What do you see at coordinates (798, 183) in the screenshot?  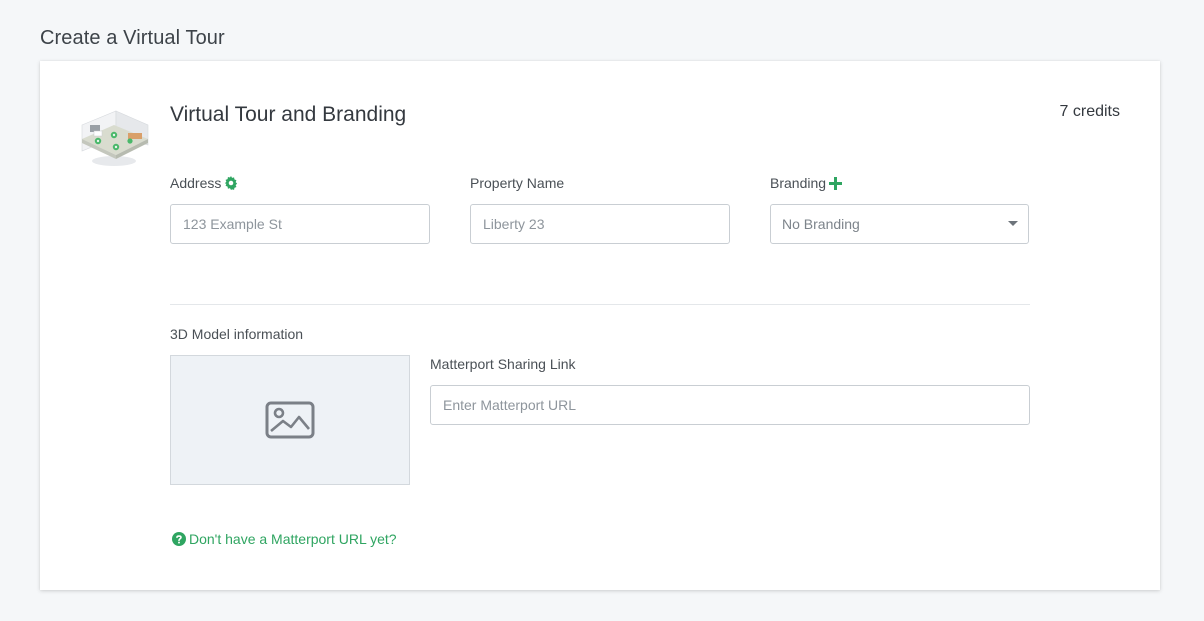 I see `branding-label-text: Branding` at bounding box center [798, 183].